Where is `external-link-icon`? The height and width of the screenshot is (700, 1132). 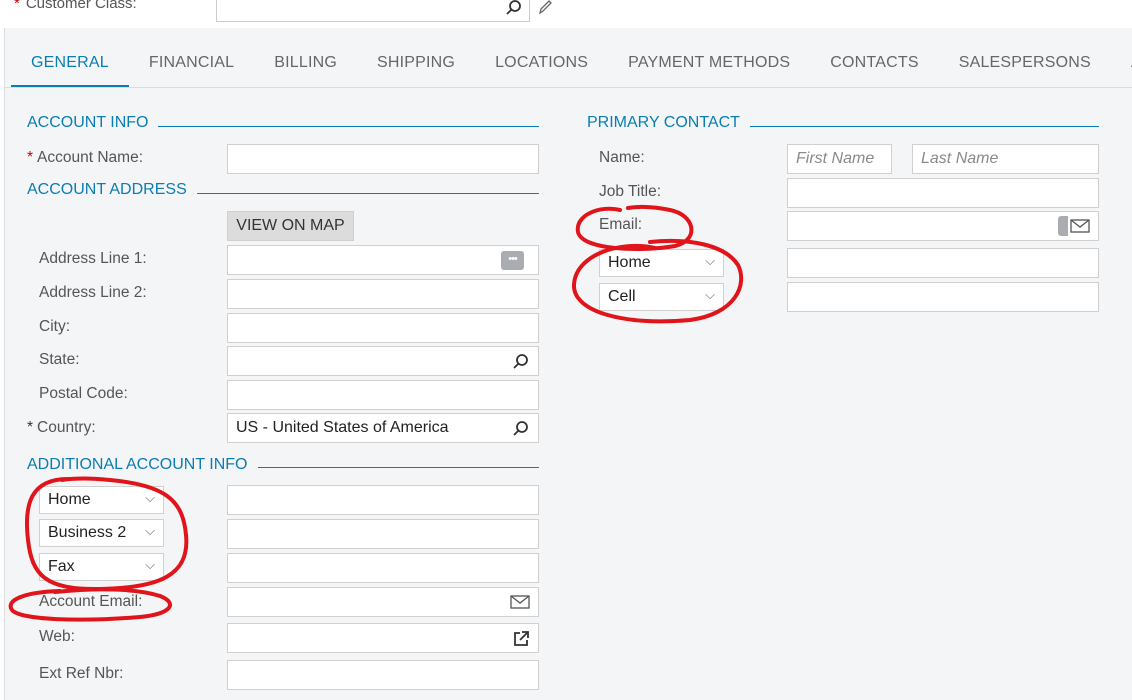 external-link-icon is located at coordinates (521, 641).